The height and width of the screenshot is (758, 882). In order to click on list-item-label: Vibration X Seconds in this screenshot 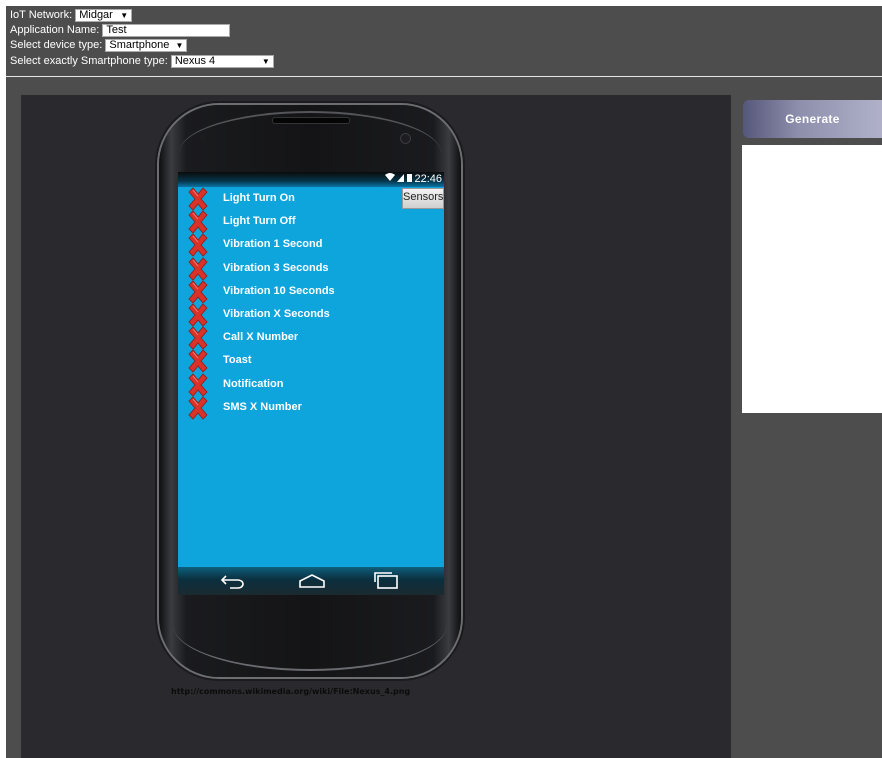, I will do `click(276, 313)`.